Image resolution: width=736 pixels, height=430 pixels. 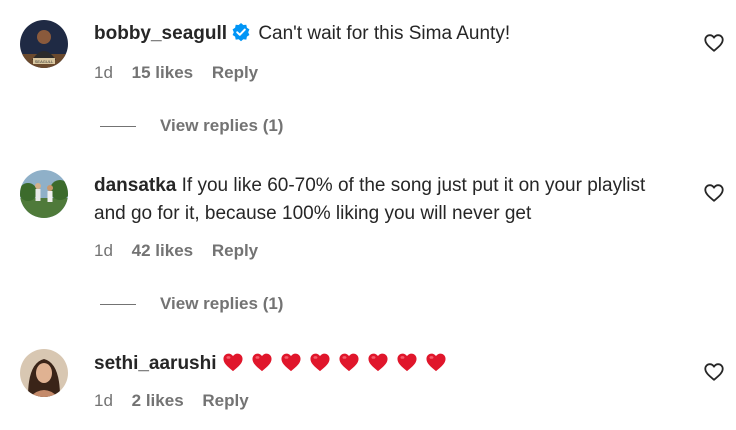 I want to click on likes-count: 42 likes, so click(x=162, y=250).